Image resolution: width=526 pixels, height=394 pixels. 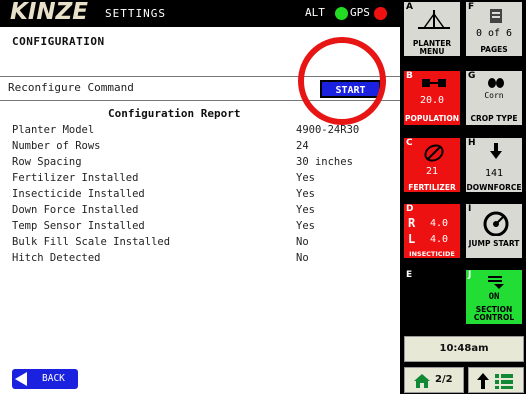 What do you see at coordinates (53, 378) in the screenshot?
I see `back-label: BACK` at bounding box center [53, 378].